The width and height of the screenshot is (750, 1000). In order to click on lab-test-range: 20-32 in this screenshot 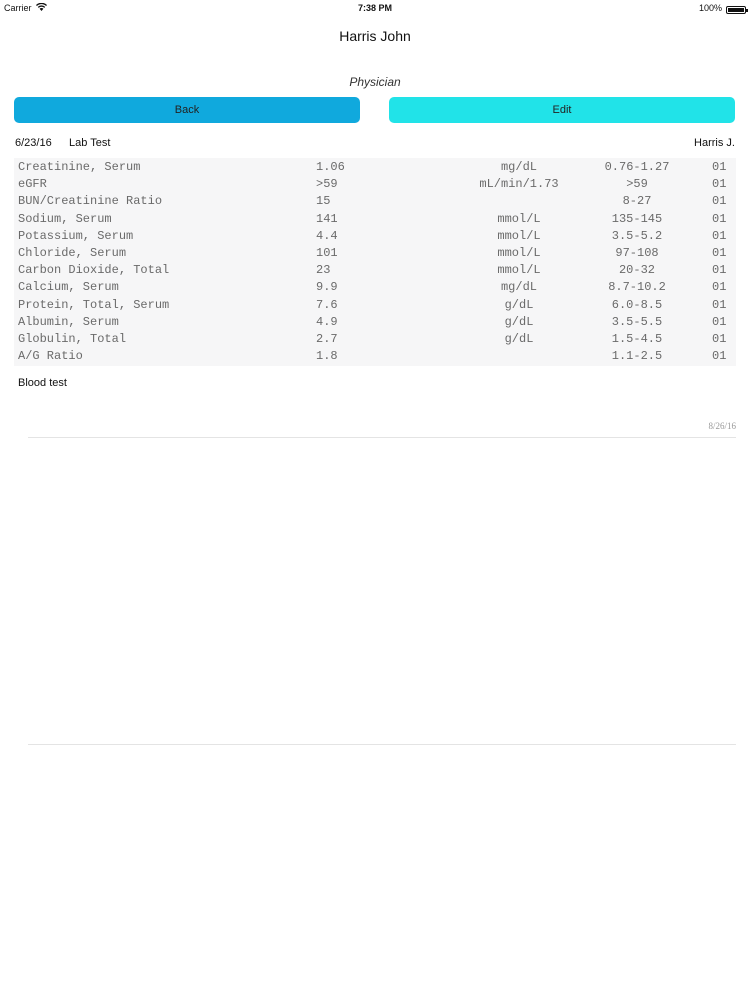, I will do `click(636, 270)`.